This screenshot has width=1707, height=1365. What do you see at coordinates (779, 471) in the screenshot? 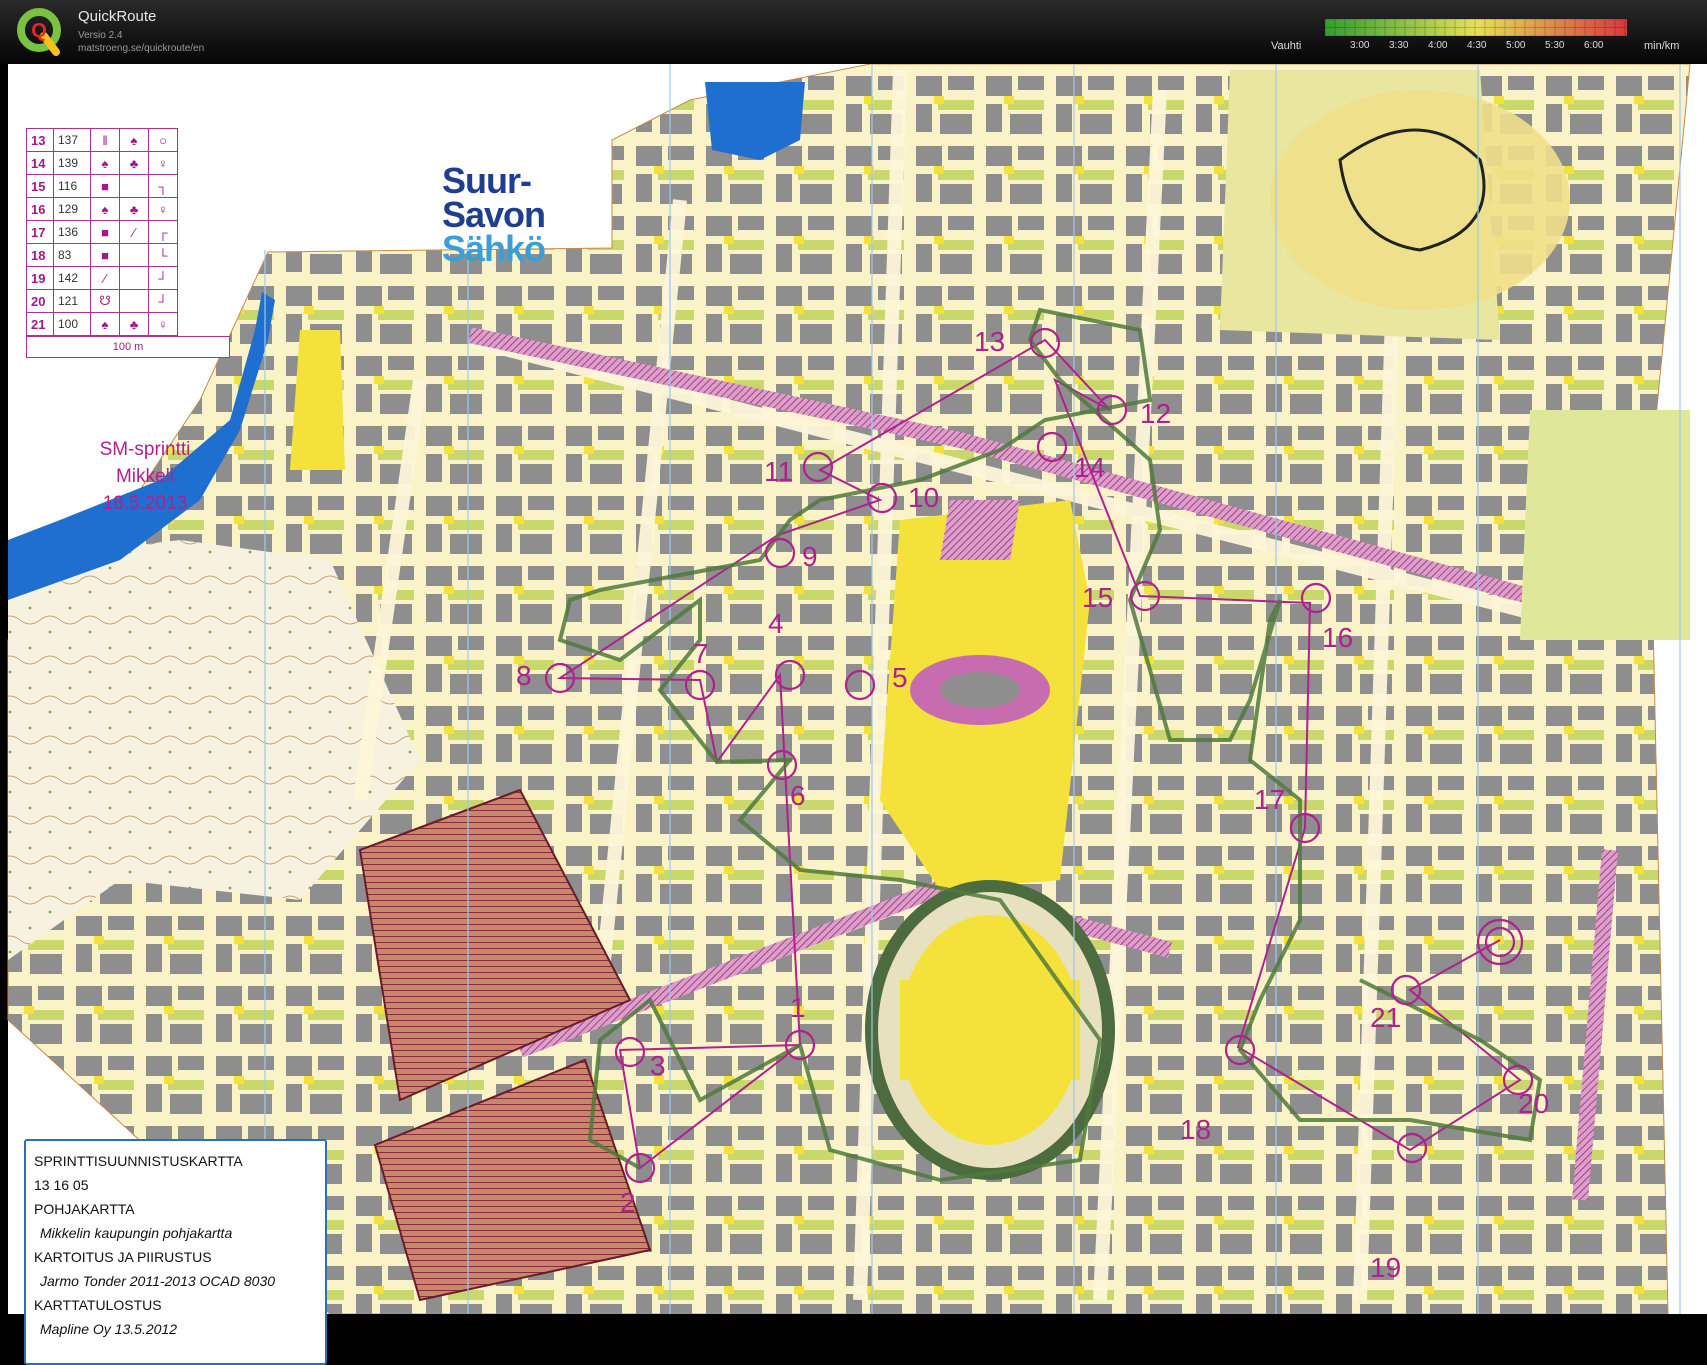
I see `control-number: 11` at bounding box center [779, 471].